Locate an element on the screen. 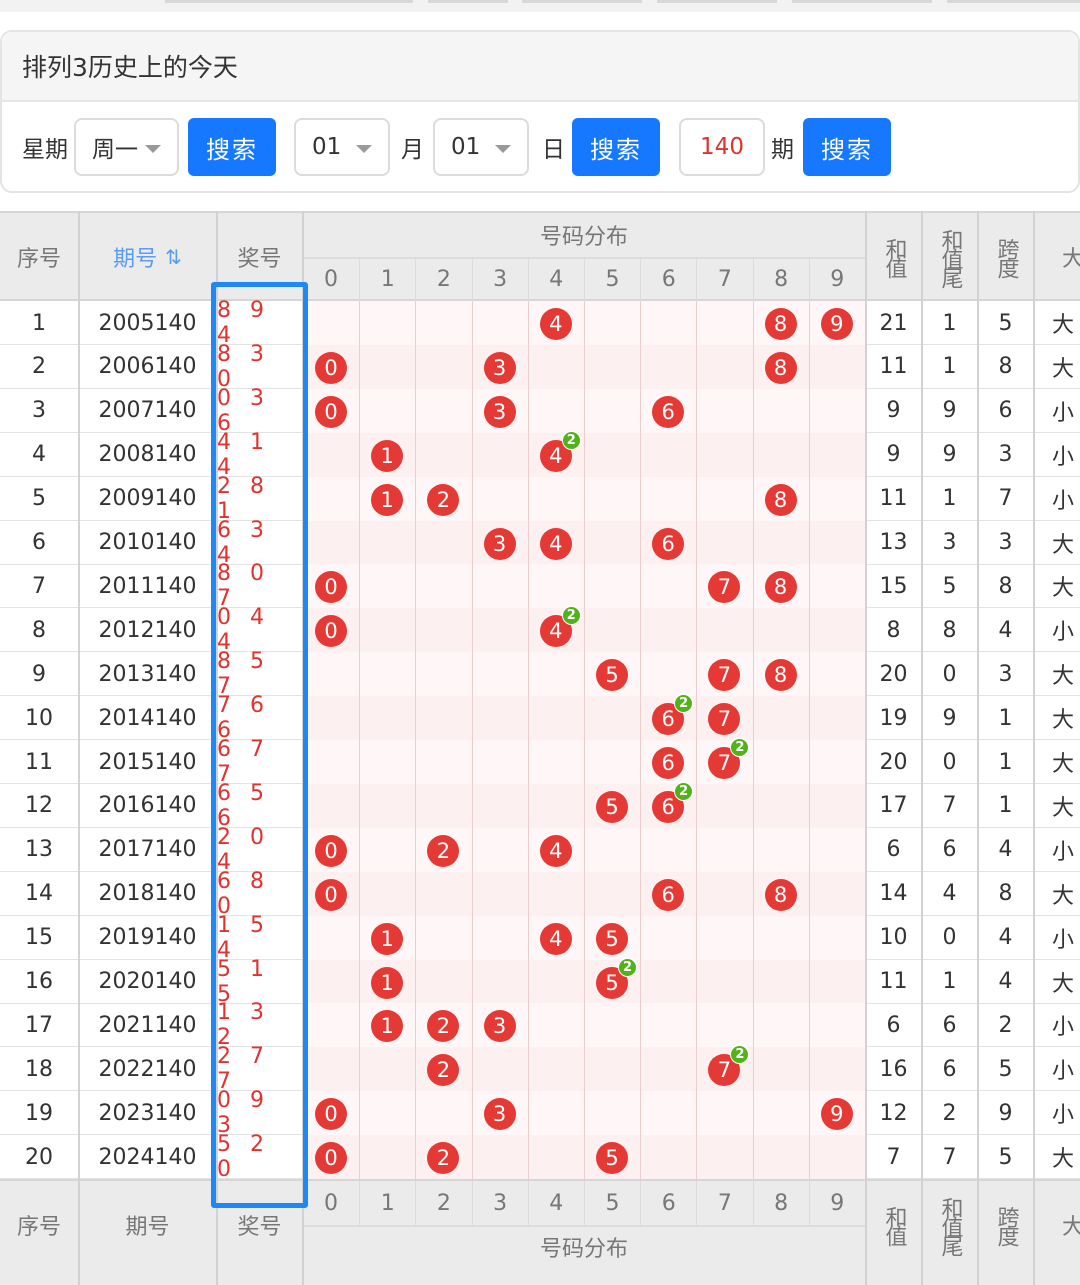 The image size is (1080, 1285). header-sum: 和值 is located at coordinates (894, 257).